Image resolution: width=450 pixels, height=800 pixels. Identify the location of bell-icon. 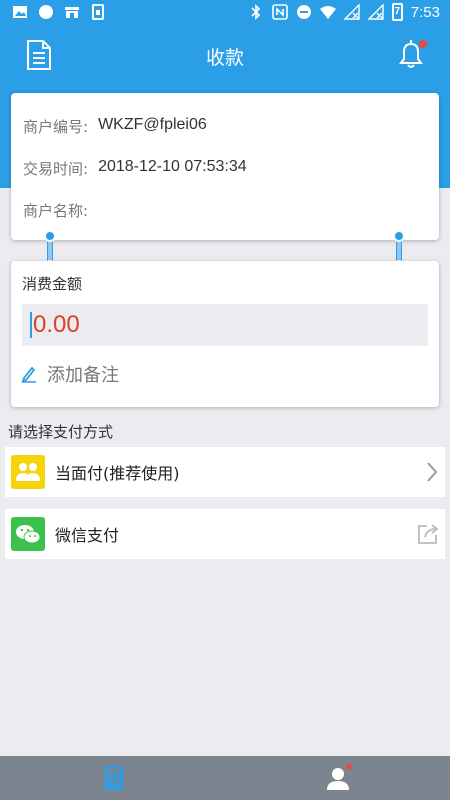
(412, 54).